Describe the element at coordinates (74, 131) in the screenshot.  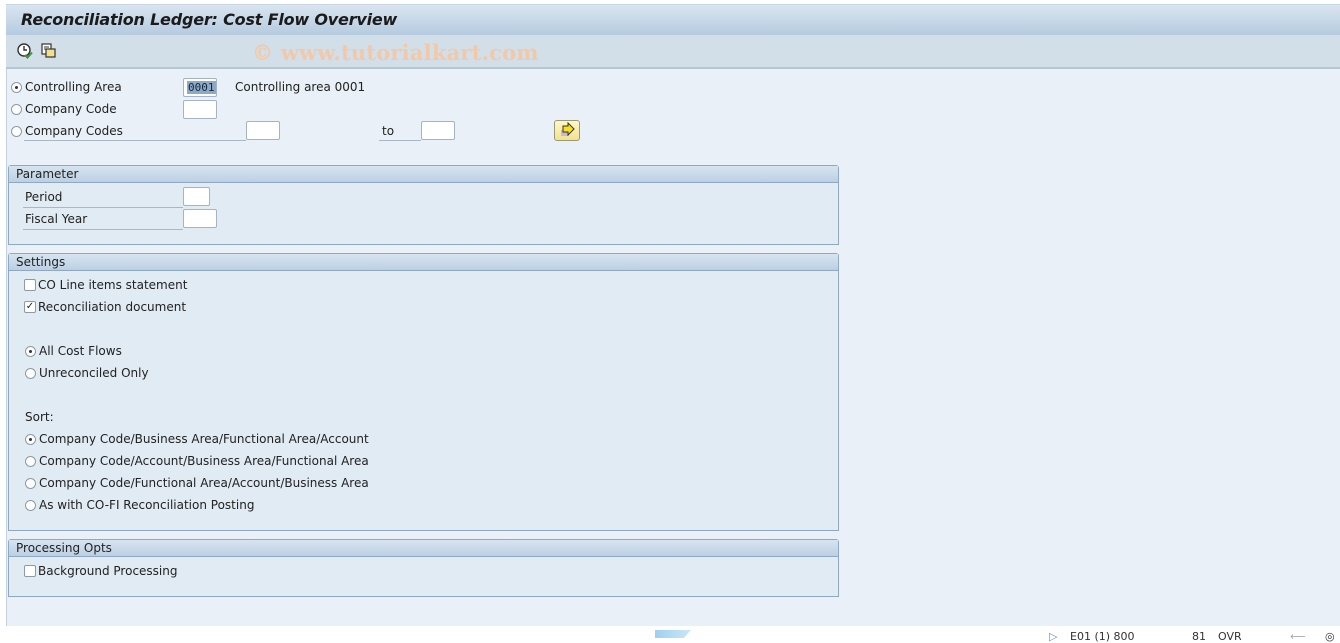
I see `company-codes-label: Company Codes` at that location.